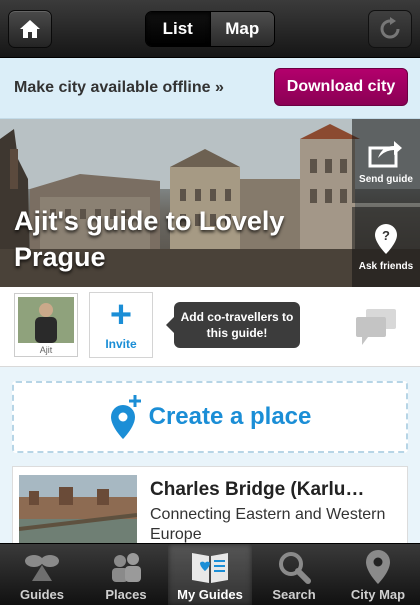  I want to click on invite-button: + Invite, so click(121, 325).